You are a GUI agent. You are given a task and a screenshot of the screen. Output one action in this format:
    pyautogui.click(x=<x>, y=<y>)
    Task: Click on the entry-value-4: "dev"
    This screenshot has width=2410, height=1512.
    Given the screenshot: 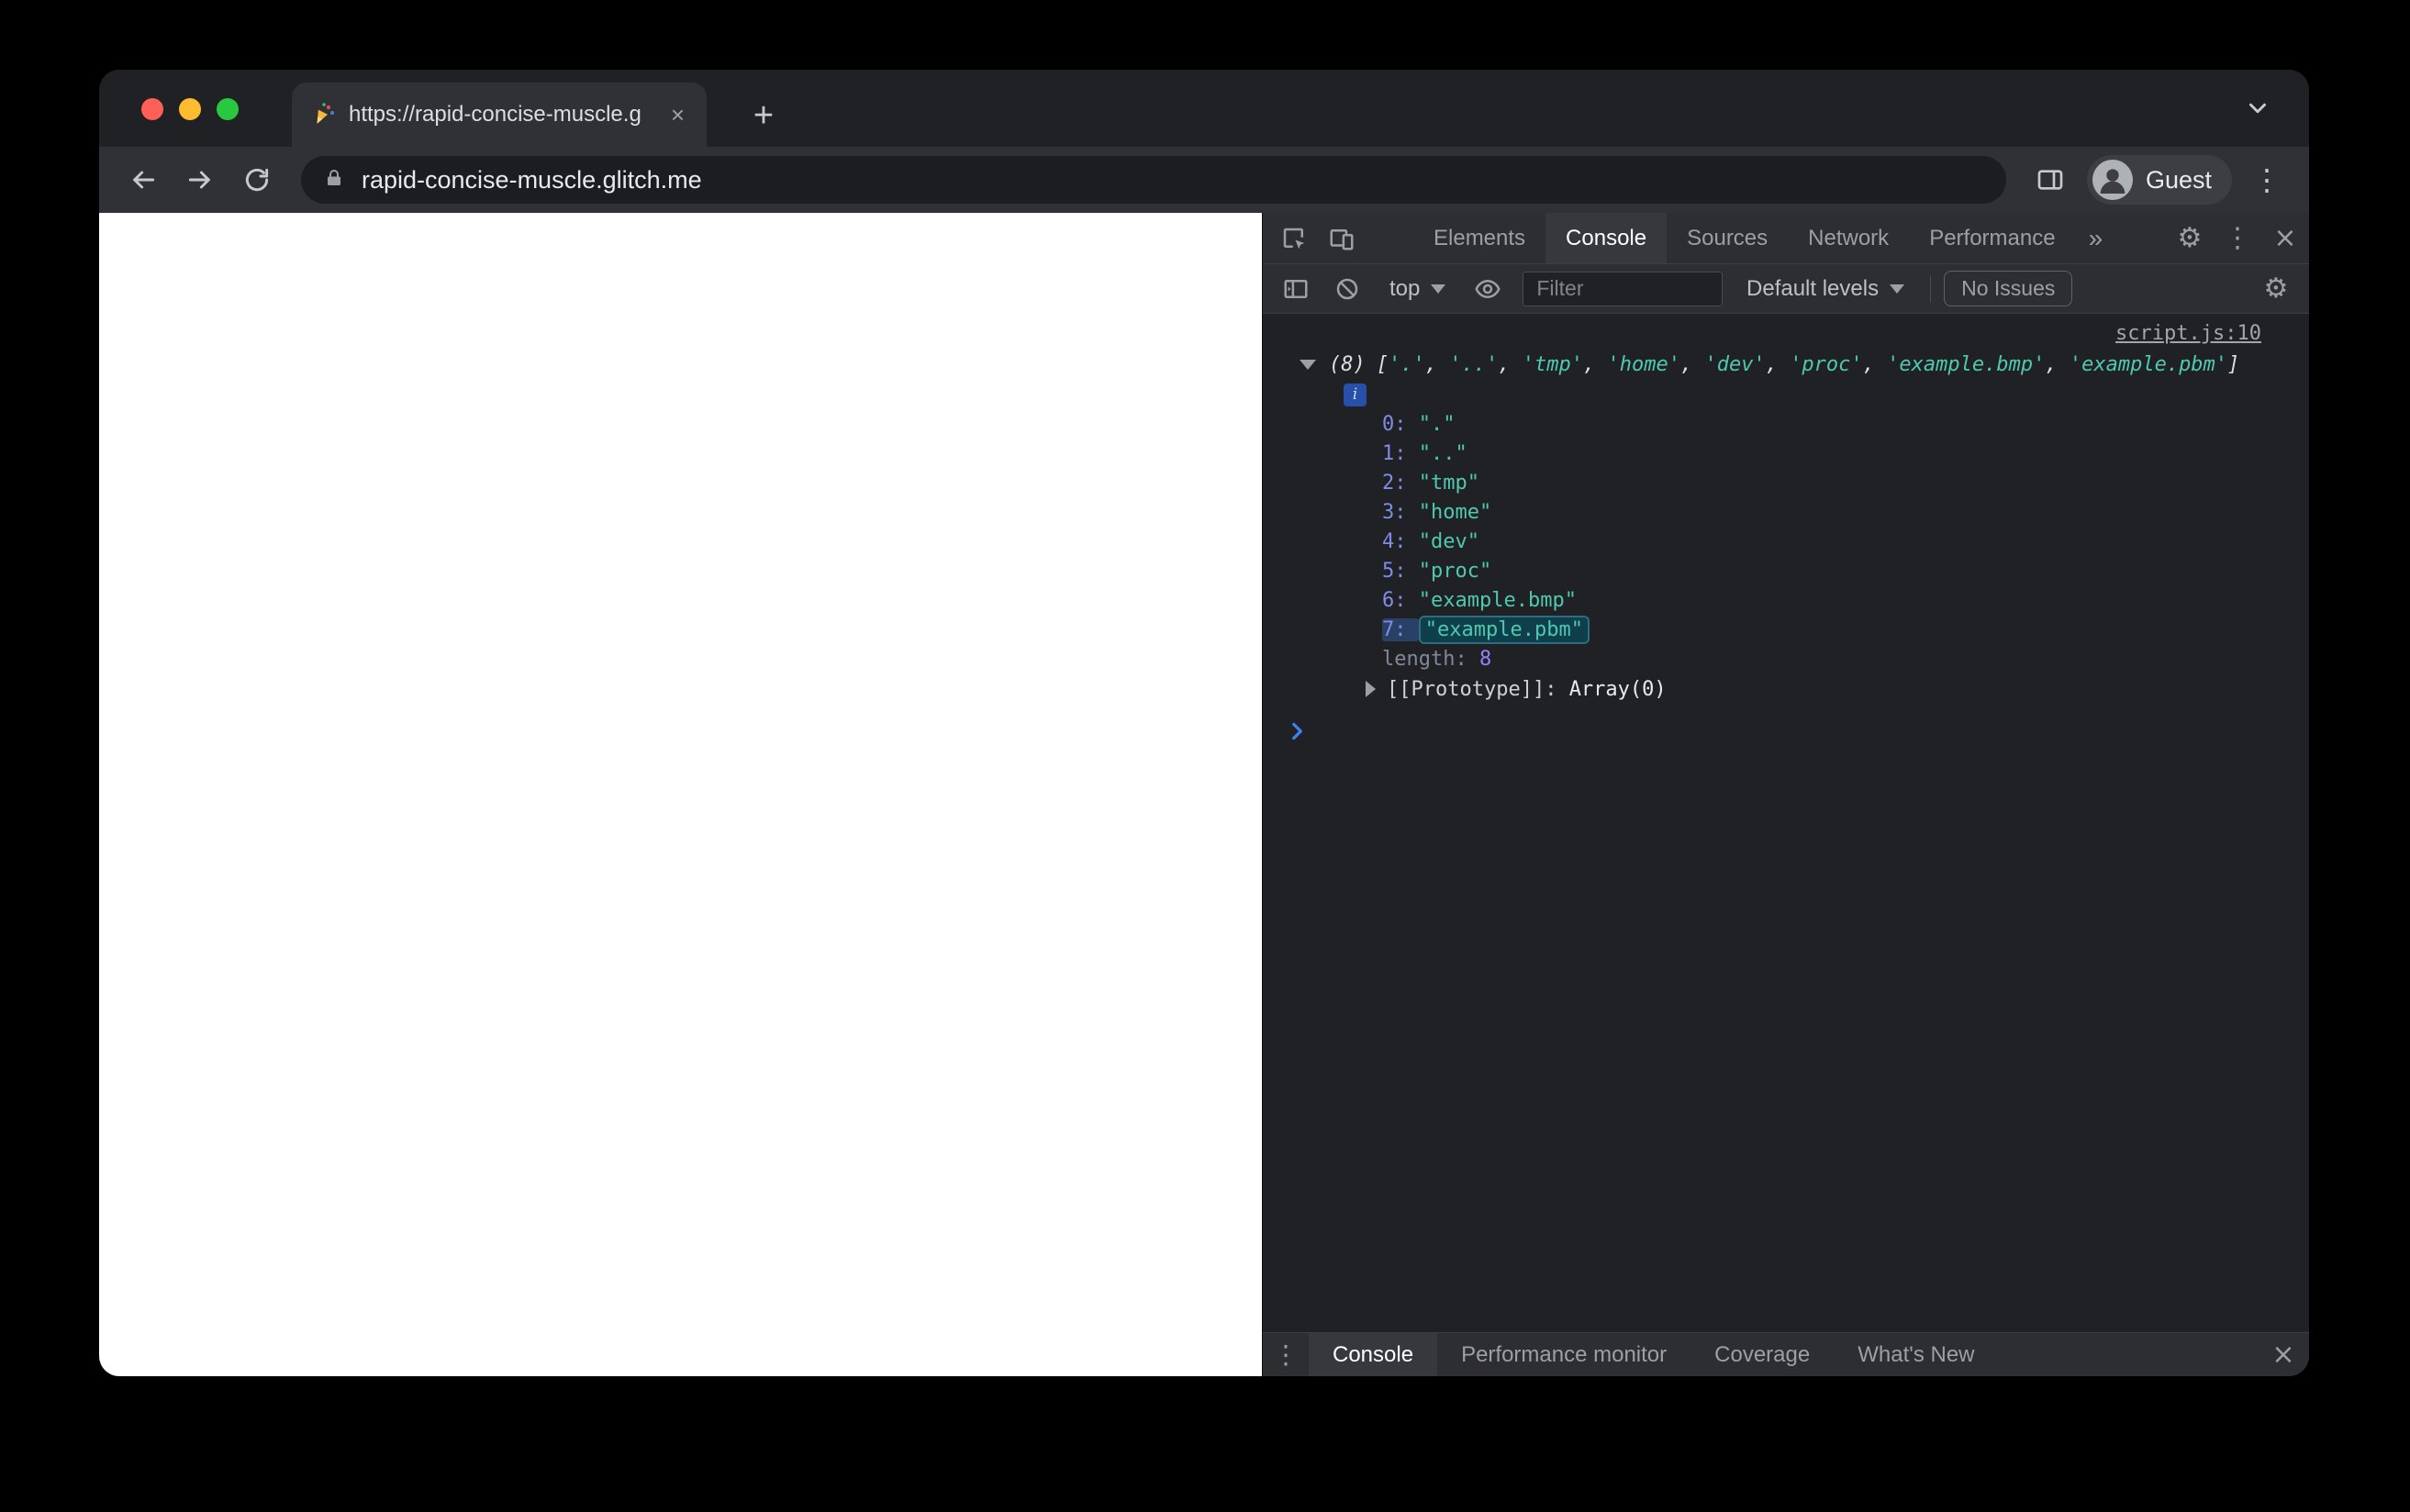 What is the action you would take?
    pyautogui.click(x=1448, y=541)
    